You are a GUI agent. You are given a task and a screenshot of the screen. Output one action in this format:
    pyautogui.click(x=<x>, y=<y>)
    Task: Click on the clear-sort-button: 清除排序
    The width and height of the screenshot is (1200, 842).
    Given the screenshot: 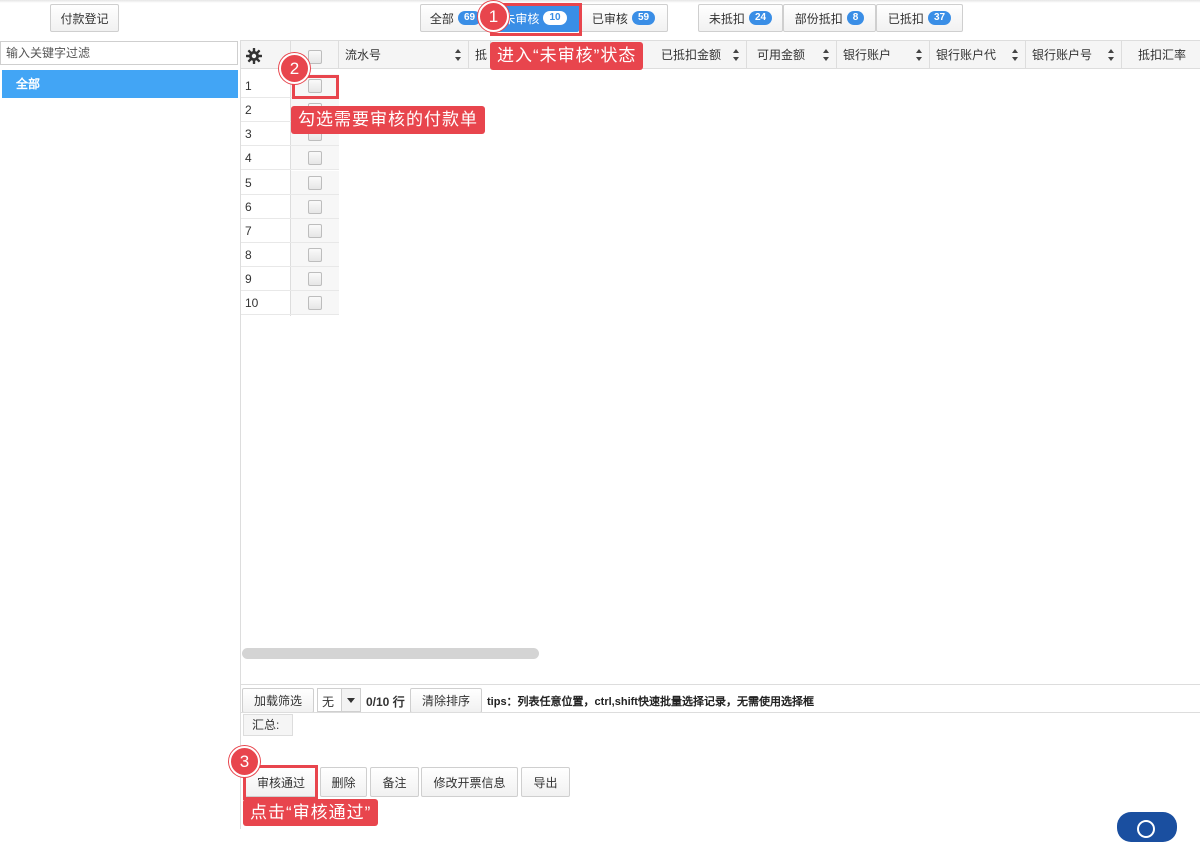 What is the action you would take?
    pyautogui.click(x=446, y=700)
    